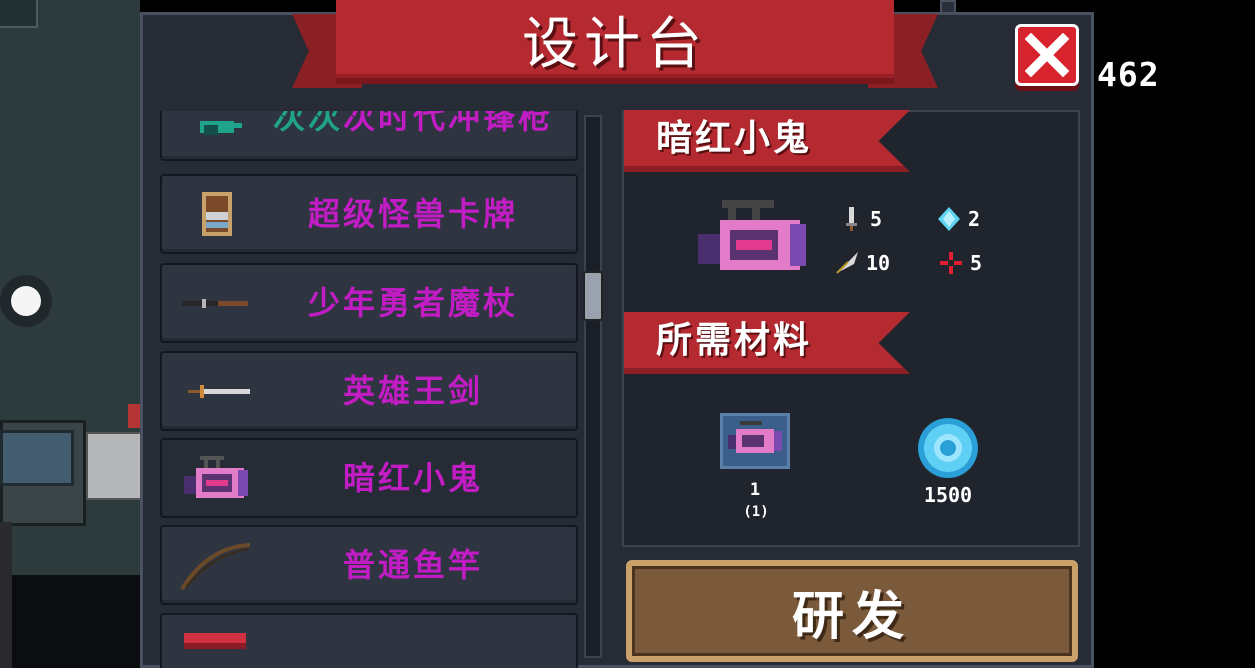  What do you see at coordinates (734, 340) in the screenshot?
I see `materials-heading: 所需材料` at bounding box center [734, 340].